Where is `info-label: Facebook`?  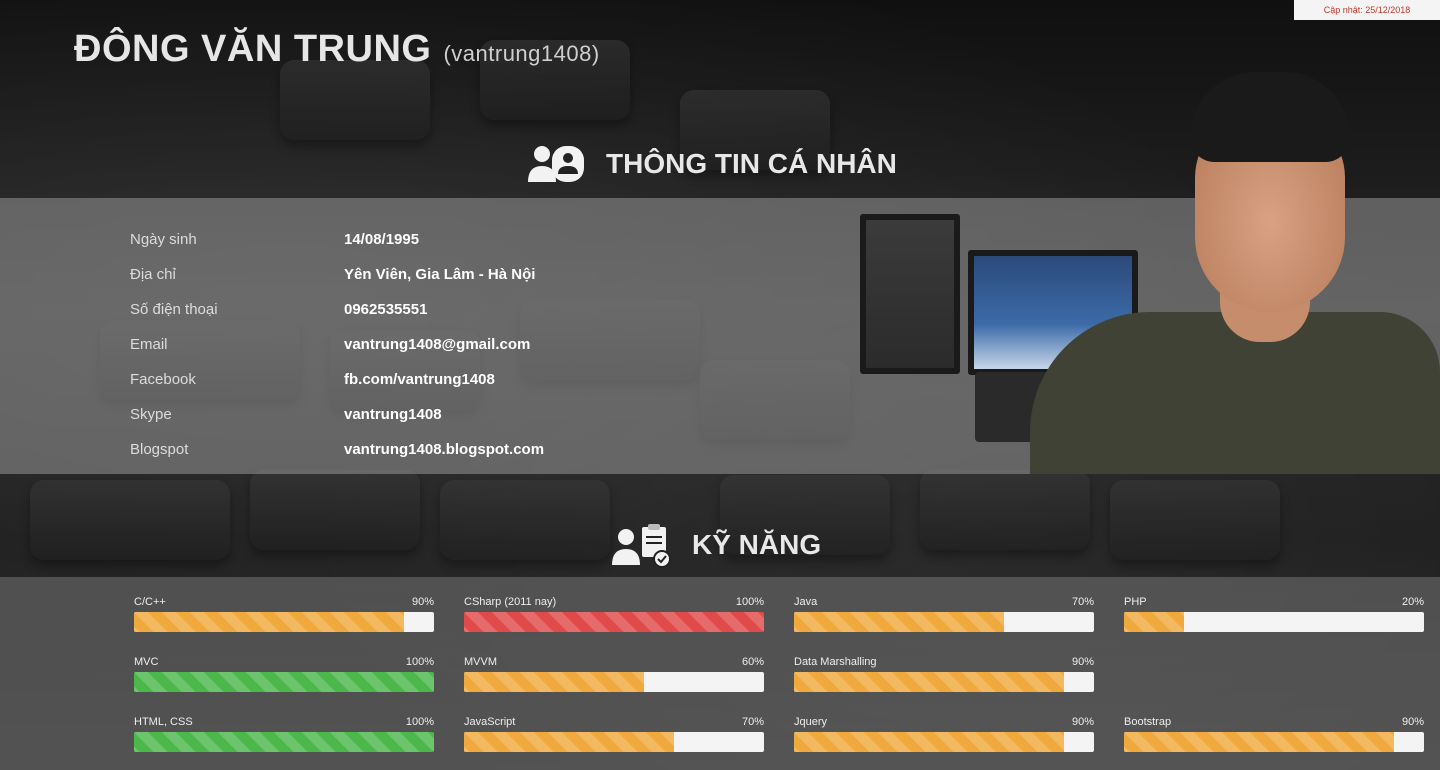
info-label: Facebook is located at coordinates (163, 379).